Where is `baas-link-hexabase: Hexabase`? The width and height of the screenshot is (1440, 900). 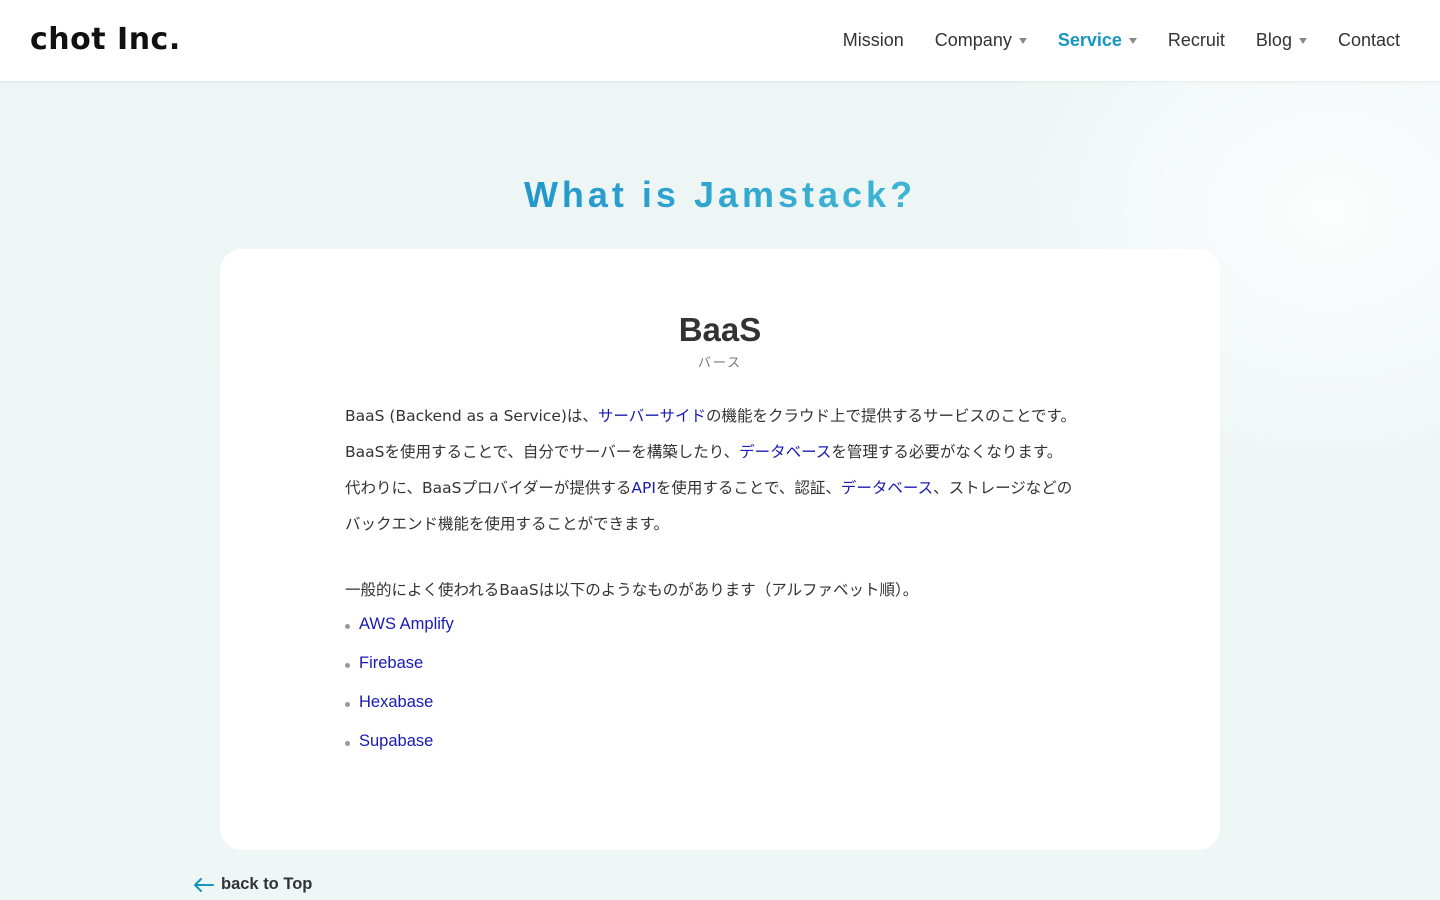
baas-link-hexabase: Hexabase is located at coordinates (396, 702).